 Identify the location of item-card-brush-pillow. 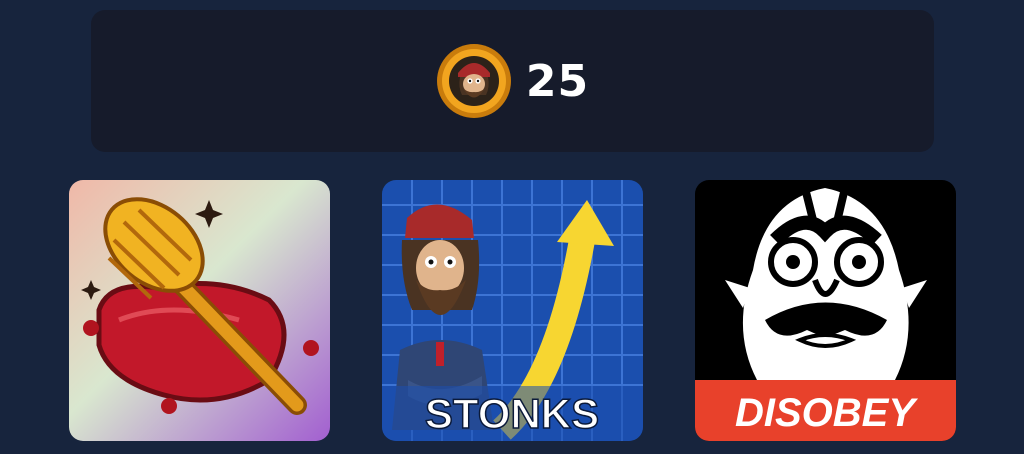
(199, 310).